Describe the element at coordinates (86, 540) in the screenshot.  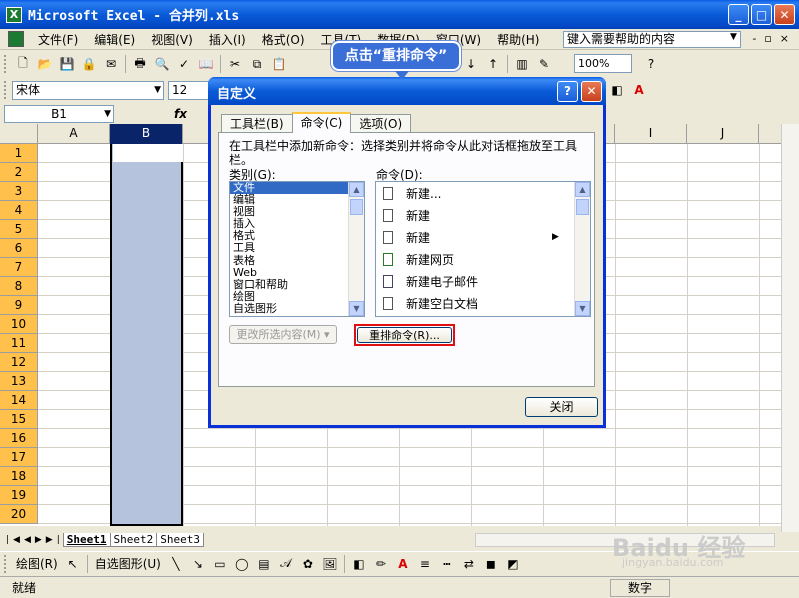
I see `sheet-tab: Sheet1` at that location.